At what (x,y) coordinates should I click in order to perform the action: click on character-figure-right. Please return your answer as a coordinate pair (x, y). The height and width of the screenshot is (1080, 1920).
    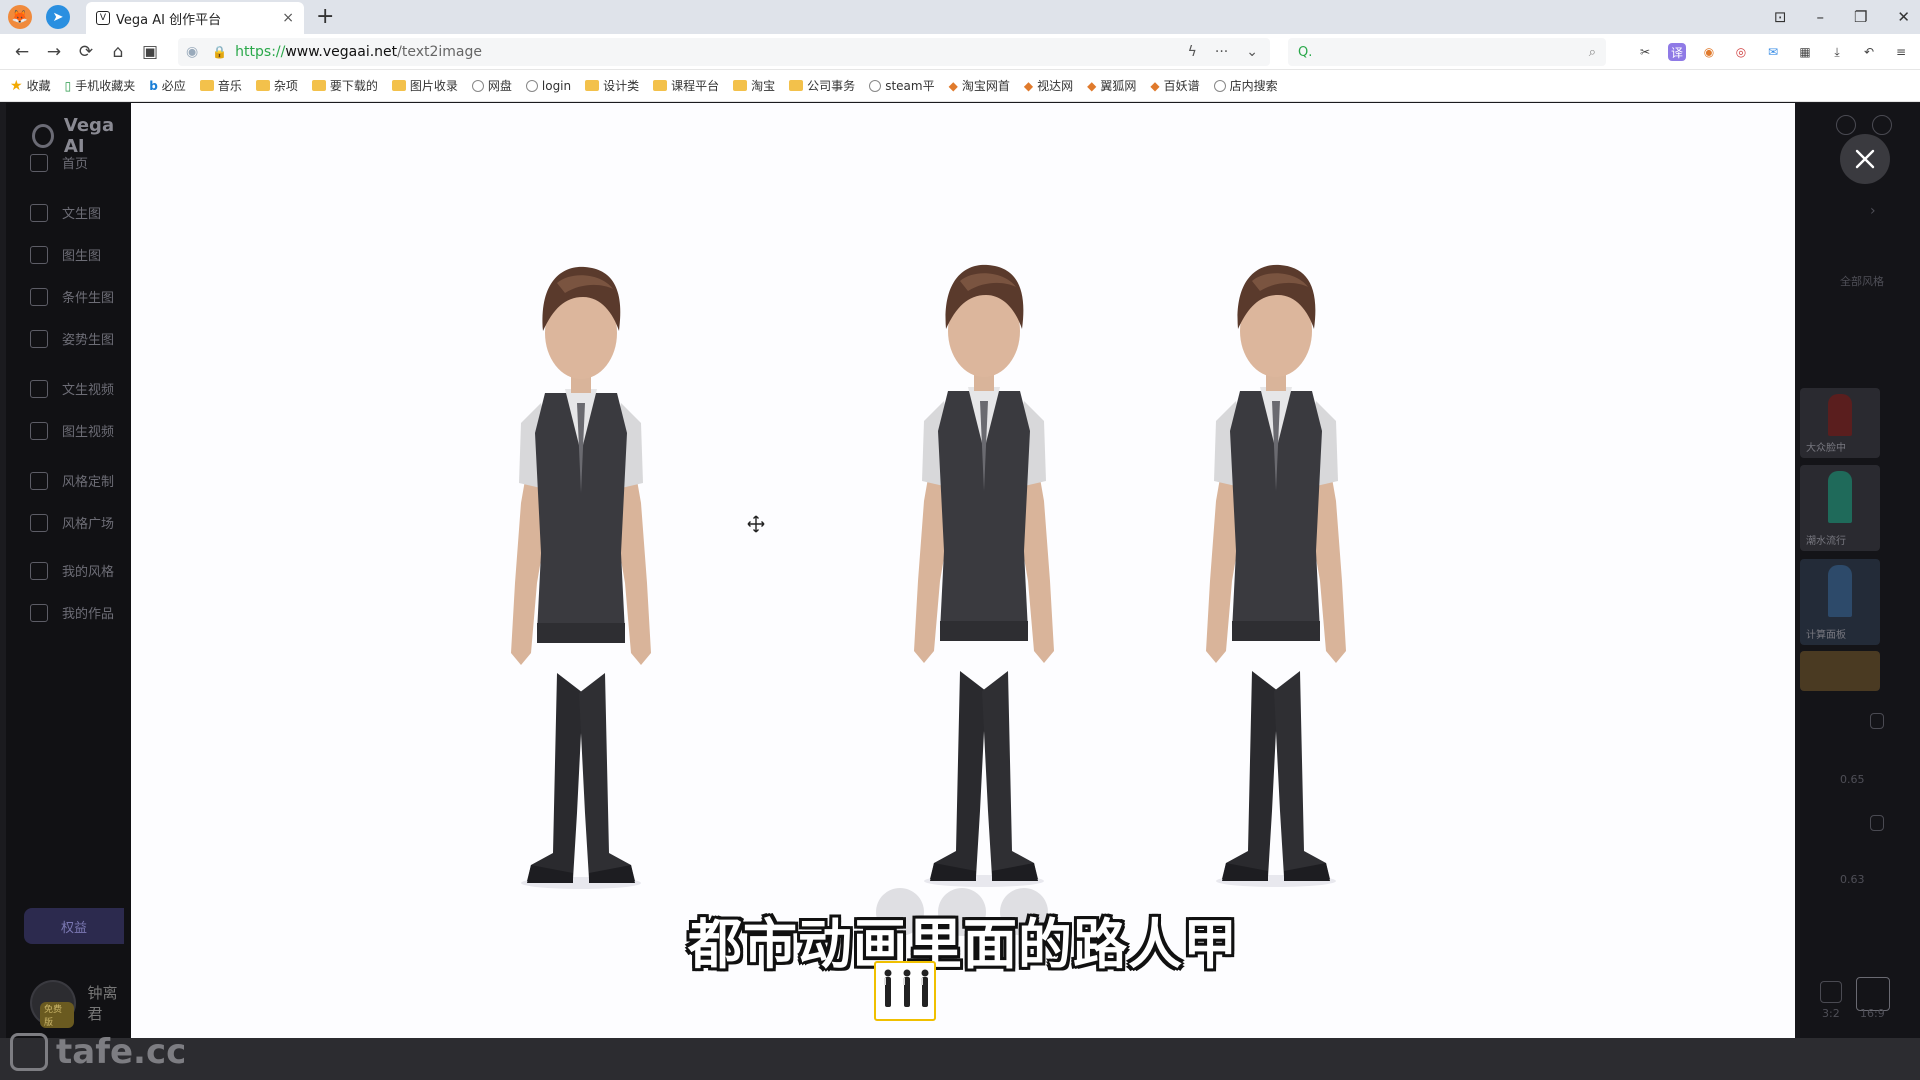
    Looking at the image, I should click on (1276, 575).